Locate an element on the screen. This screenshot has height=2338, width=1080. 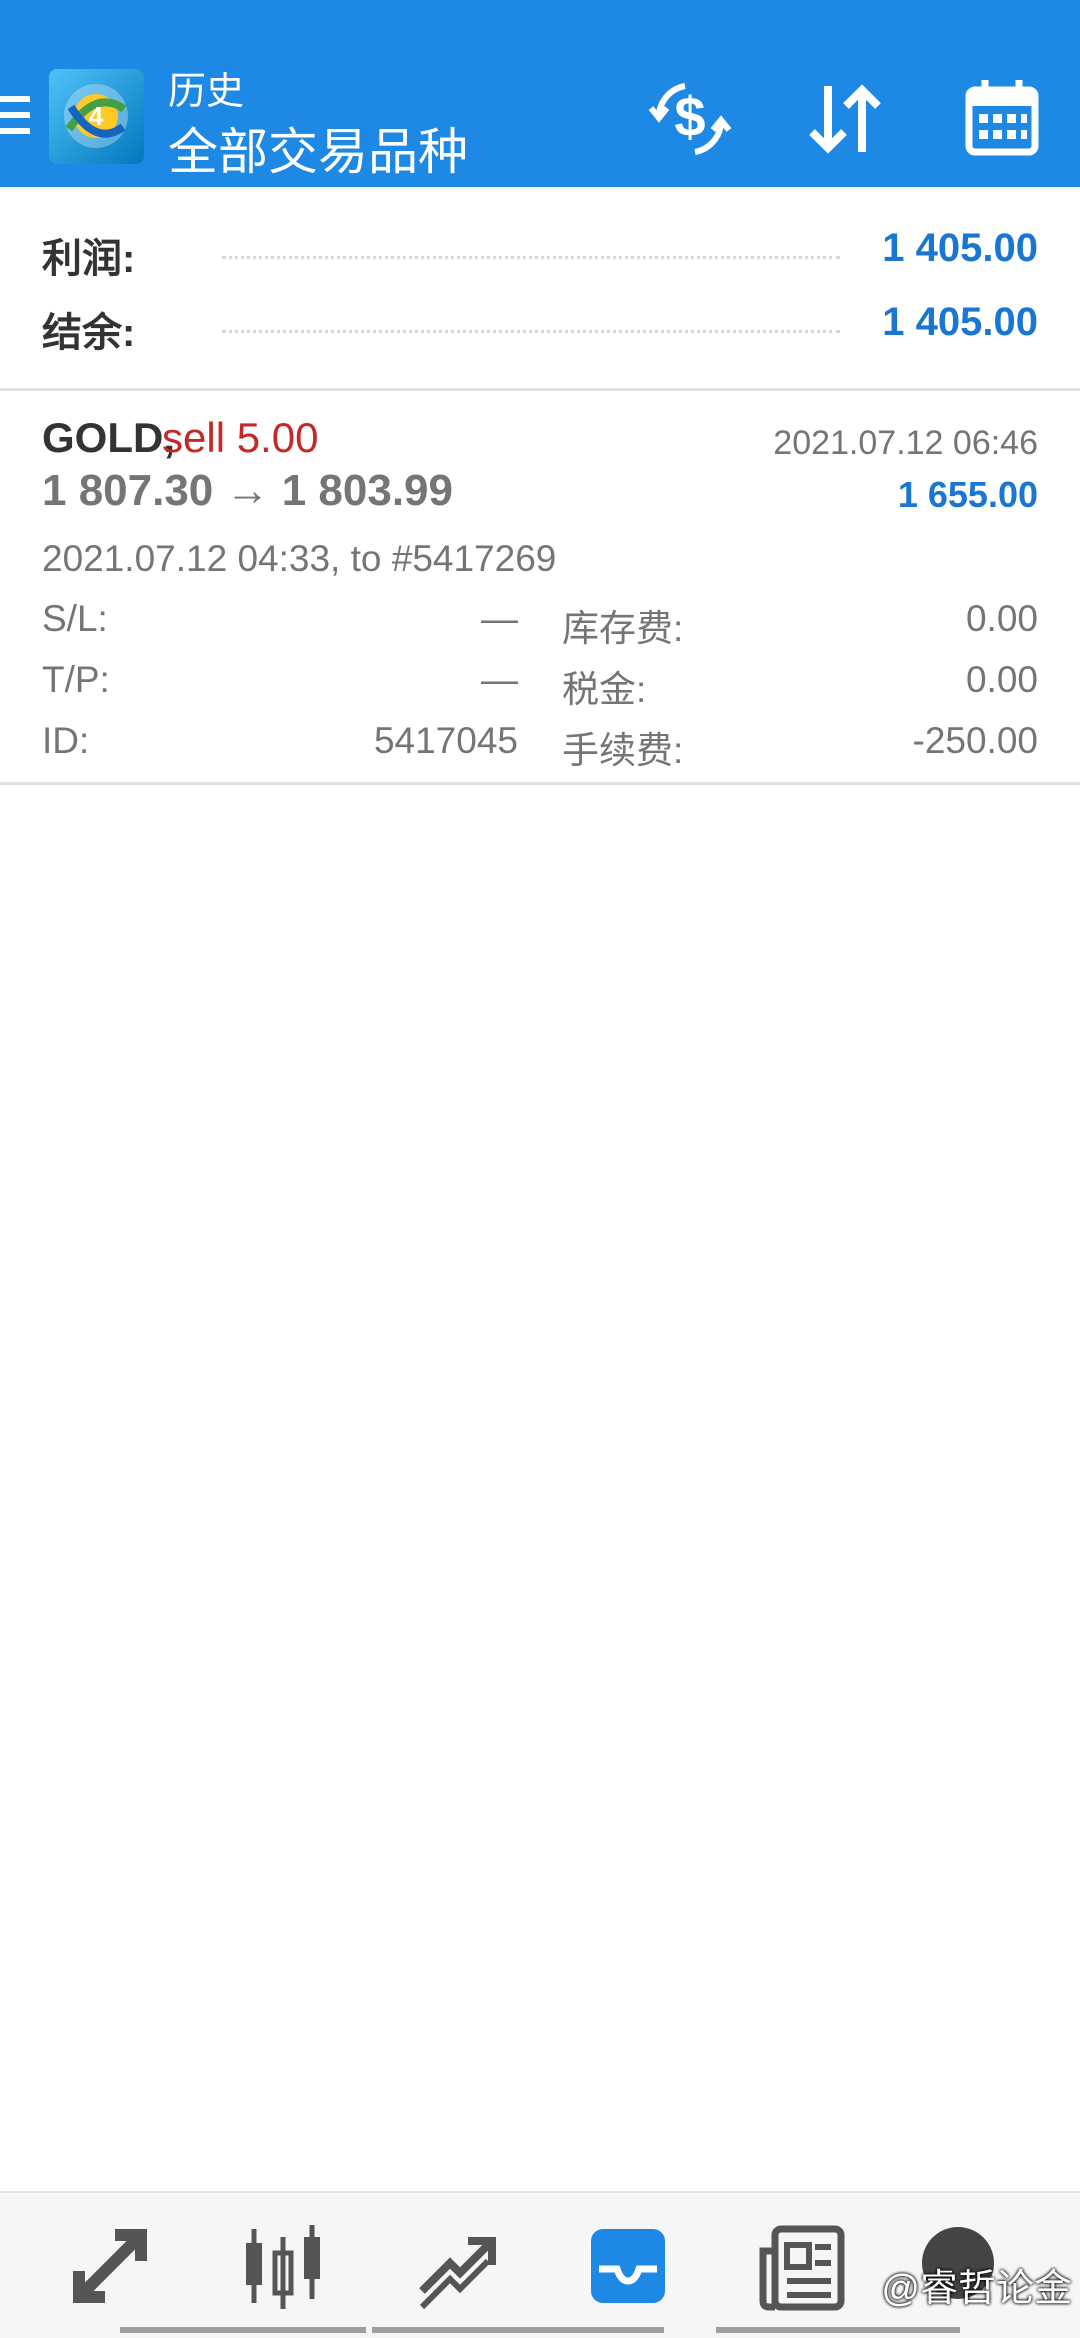
status-bar is located at coordinates (540, 7).